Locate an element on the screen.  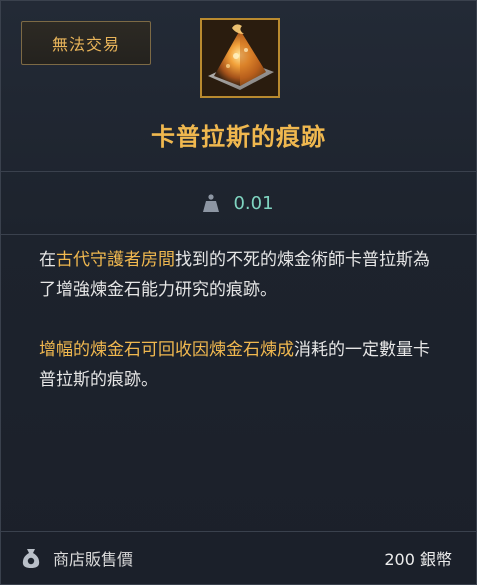
money-bag-icon is located at coordinates (31, 558).